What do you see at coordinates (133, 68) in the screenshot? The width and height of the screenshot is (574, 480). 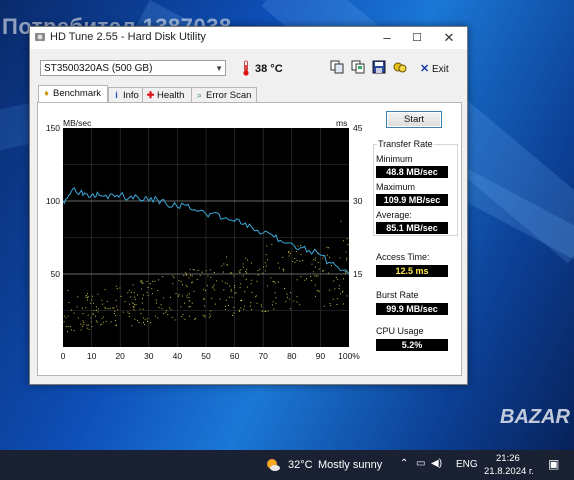 I see `drive-select: ST3500320AS (500 GB) ▼` at bounding box center [133, 68].